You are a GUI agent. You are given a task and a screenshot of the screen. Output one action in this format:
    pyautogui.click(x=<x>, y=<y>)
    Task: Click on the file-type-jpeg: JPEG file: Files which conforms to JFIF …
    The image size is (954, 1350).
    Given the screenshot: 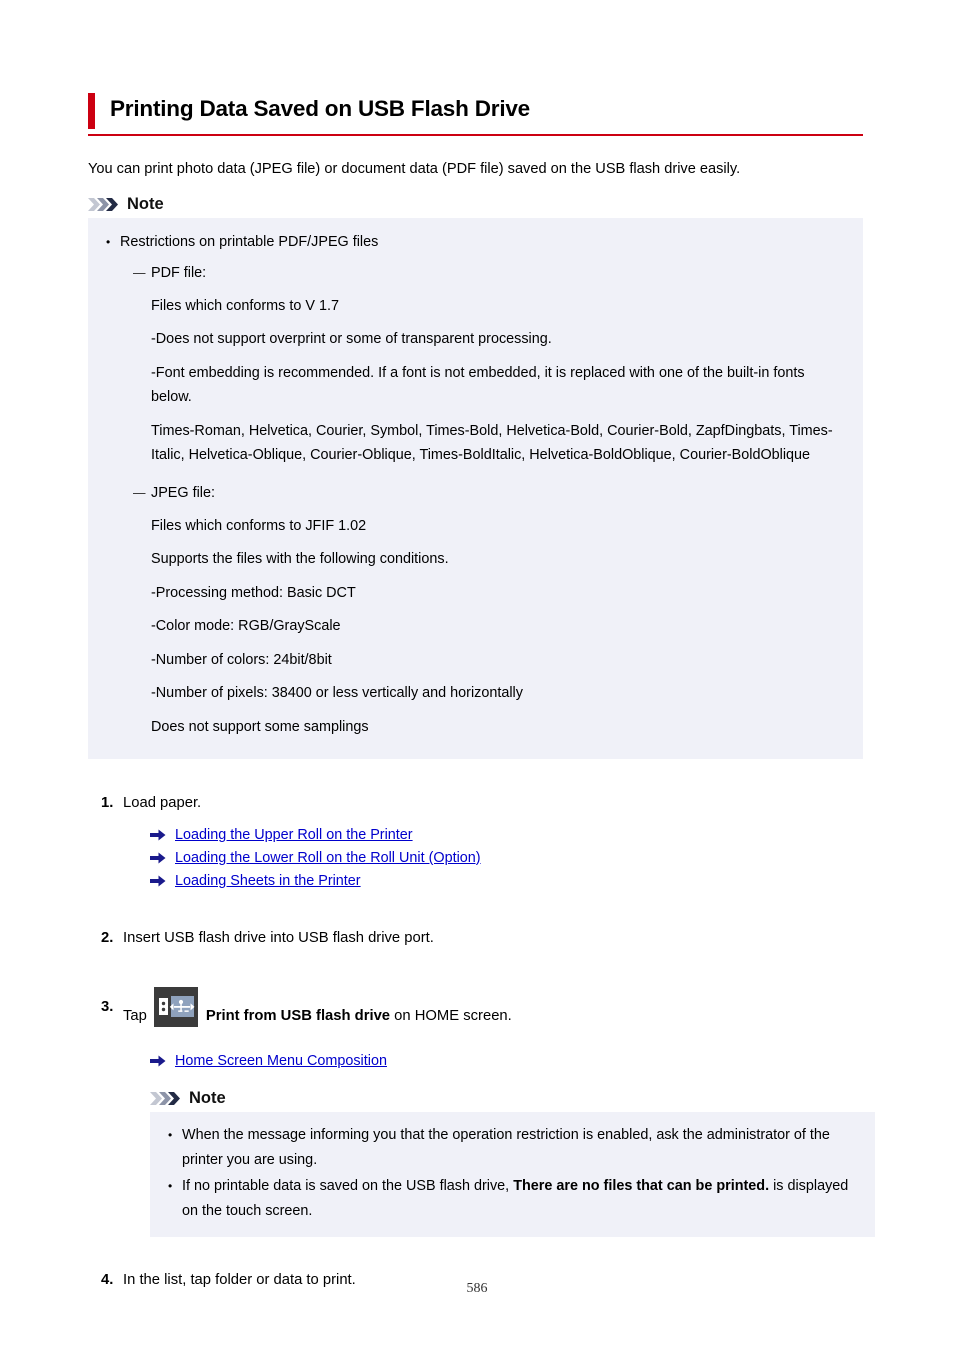 What is the action you would take?
    pyautogui.click(x=491, y=610)
    